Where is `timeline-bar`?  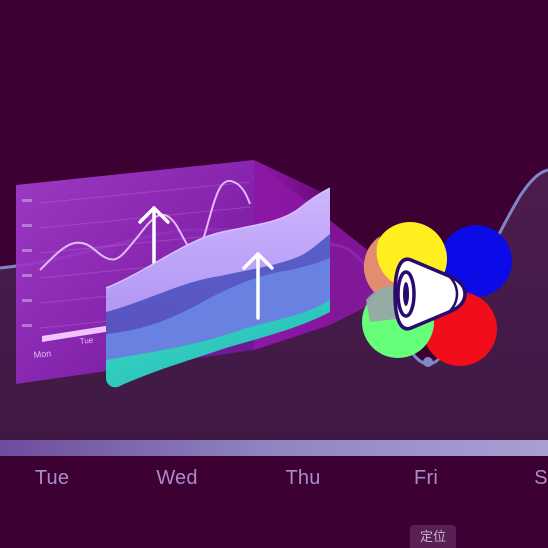 timeline-bar is located at coordinates (274, 448).